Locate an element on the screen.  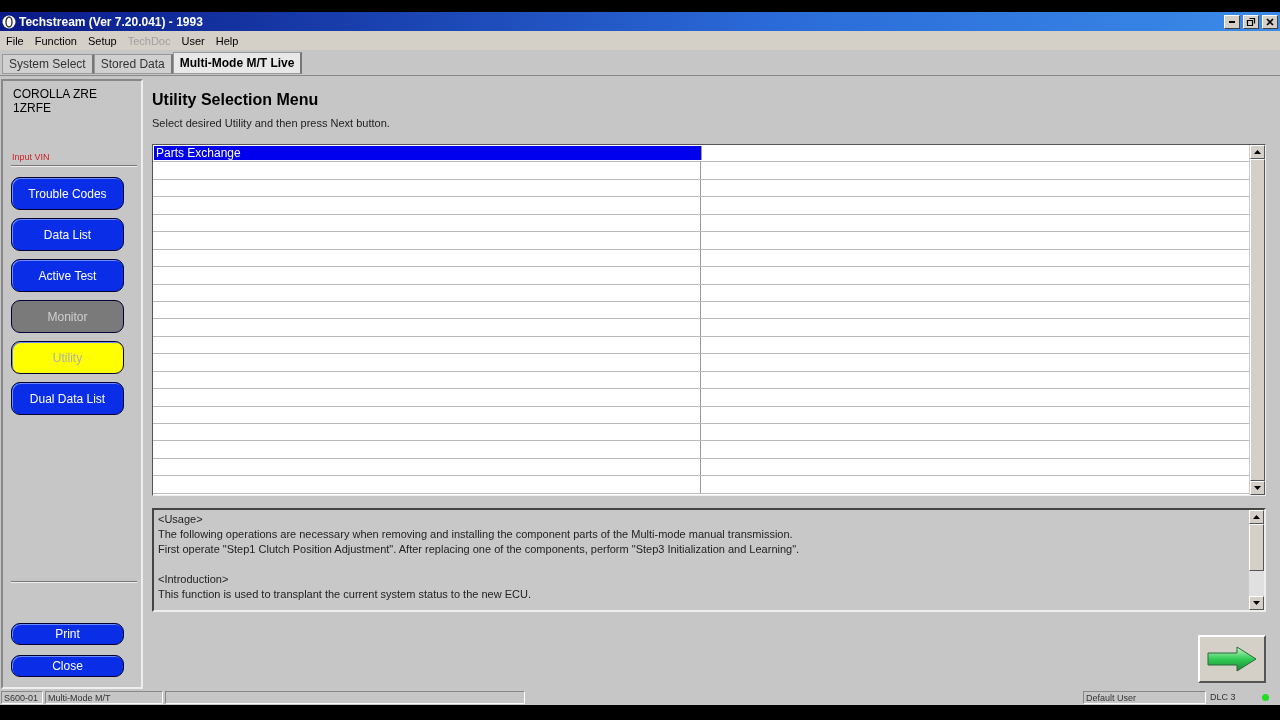
tab: Stored Data is located at coordinates (133, 64).